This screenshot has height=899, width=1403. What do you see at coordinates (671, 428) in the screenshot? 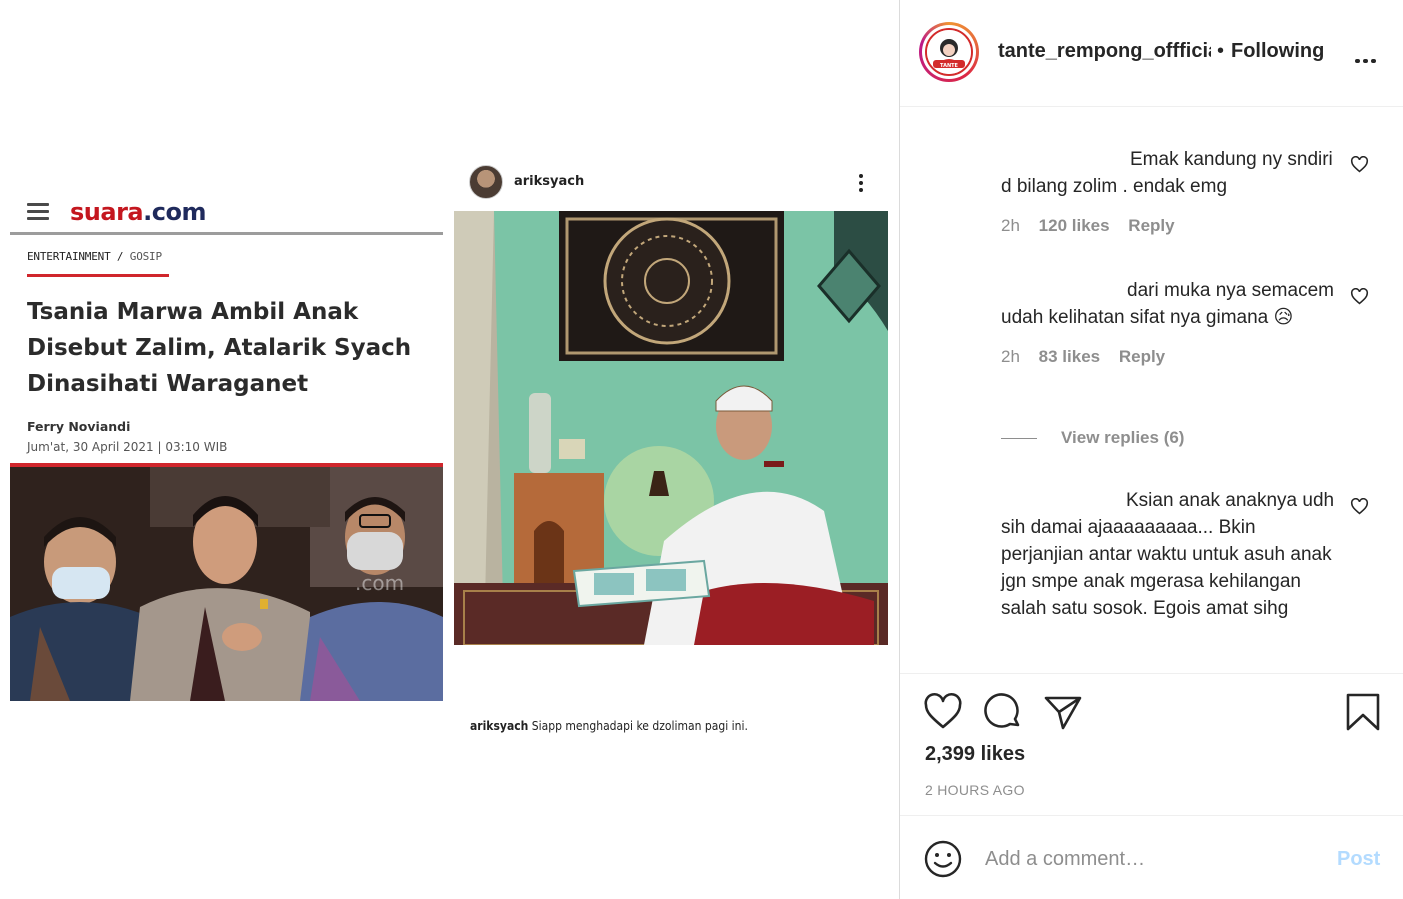
I see `prayer-room-photo` at bounding box center [671, 428].